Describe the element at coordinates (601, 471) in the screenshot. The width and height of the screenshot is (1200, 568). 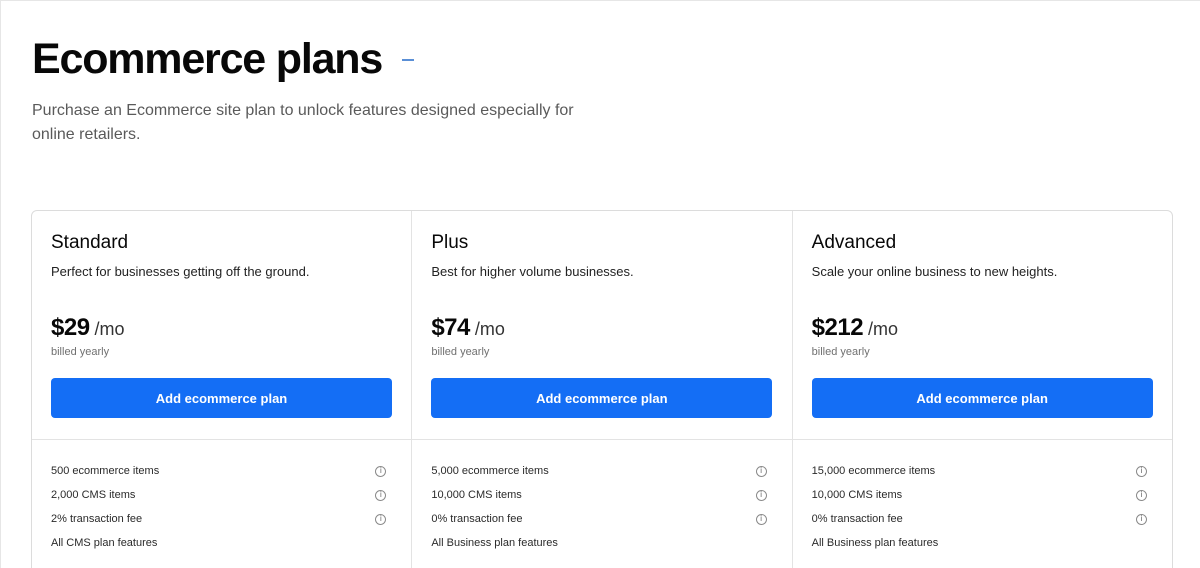
I see `feature-item: 5,000 ecommerce items i` at that location.